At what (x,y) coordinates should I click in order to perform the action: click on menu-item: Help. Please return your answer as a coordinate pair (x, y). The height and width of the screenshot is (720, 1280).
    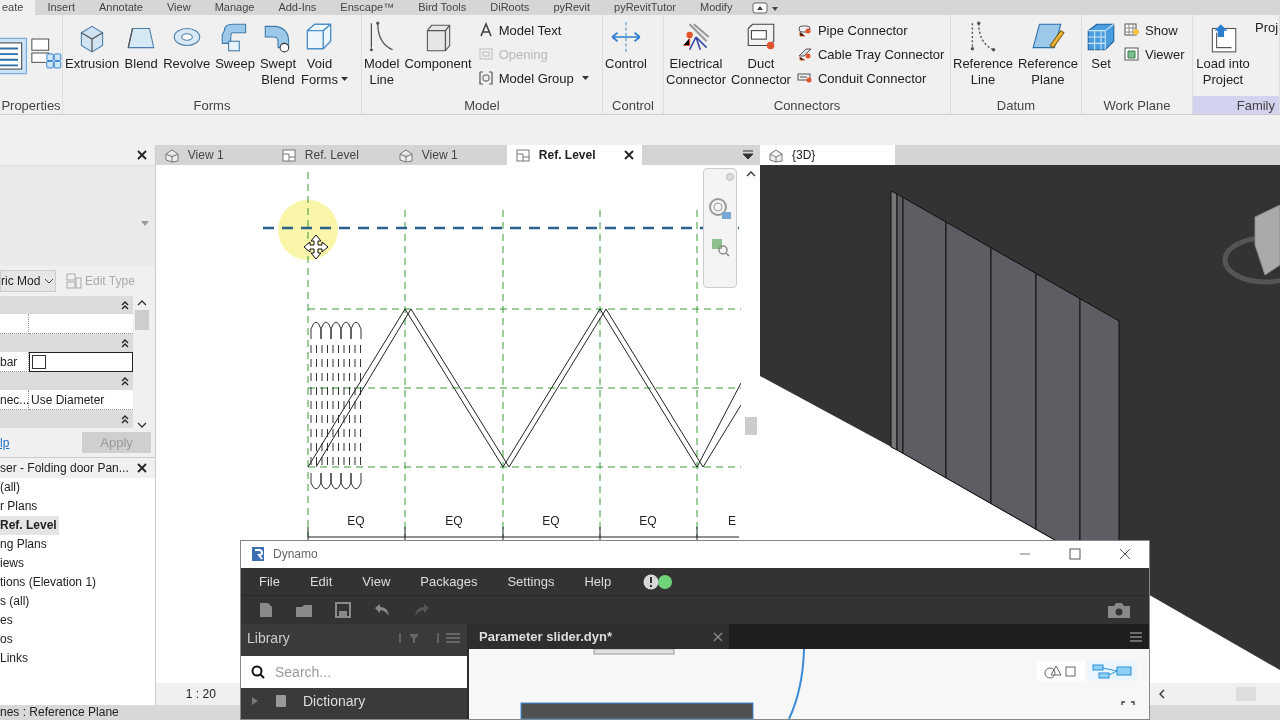
    Looking at the image, I should click on (598, 582).